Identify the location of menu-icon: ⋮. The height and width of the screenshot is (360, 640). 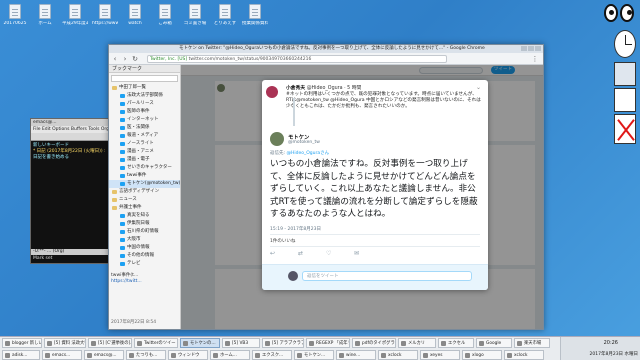
(535, 59).